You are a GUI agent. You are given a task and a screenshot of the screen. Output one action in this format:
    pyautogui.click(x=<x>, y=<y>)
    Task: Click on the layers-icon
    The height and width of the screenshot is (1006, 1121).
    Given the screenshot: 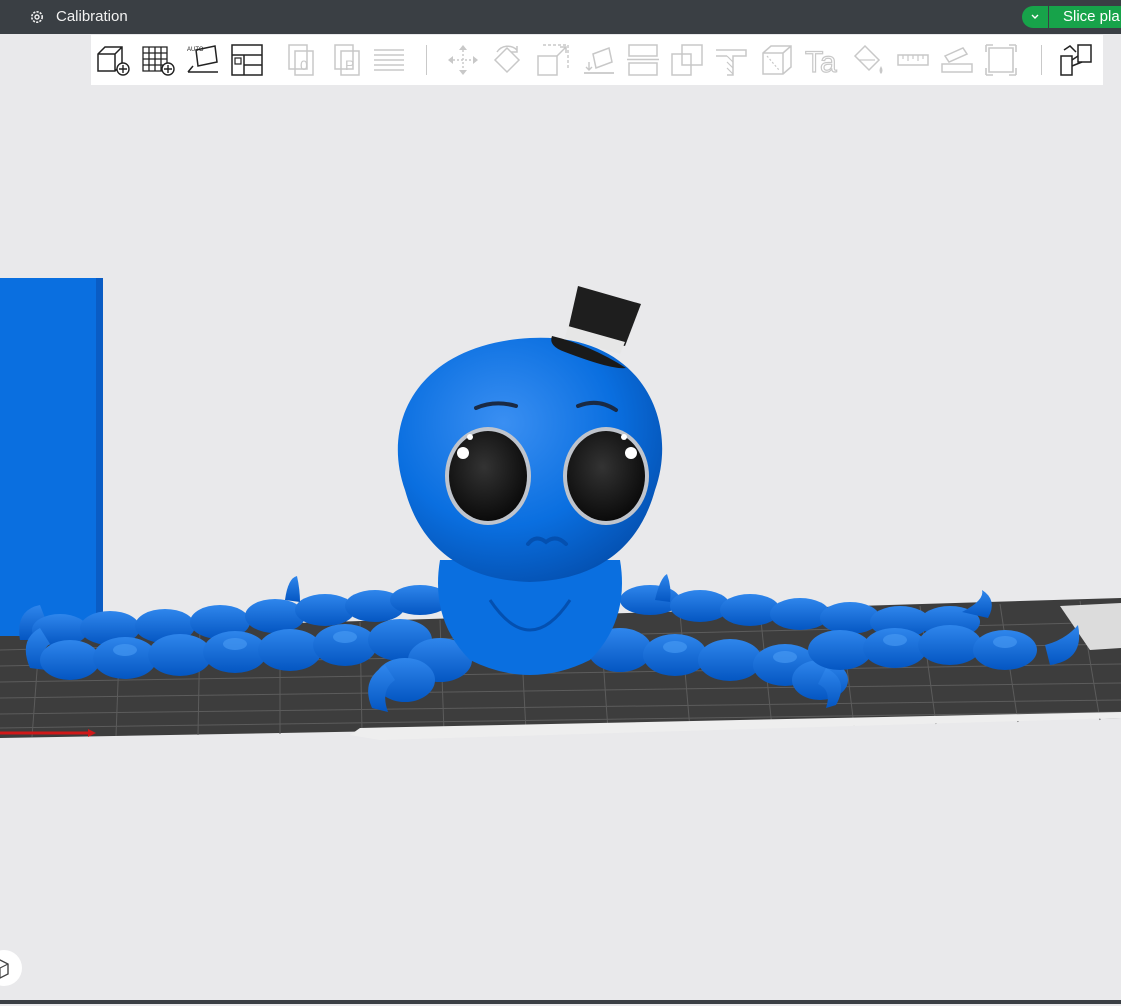 What is the action you would take?
    pyautogui.click(x=389, y=60)
    